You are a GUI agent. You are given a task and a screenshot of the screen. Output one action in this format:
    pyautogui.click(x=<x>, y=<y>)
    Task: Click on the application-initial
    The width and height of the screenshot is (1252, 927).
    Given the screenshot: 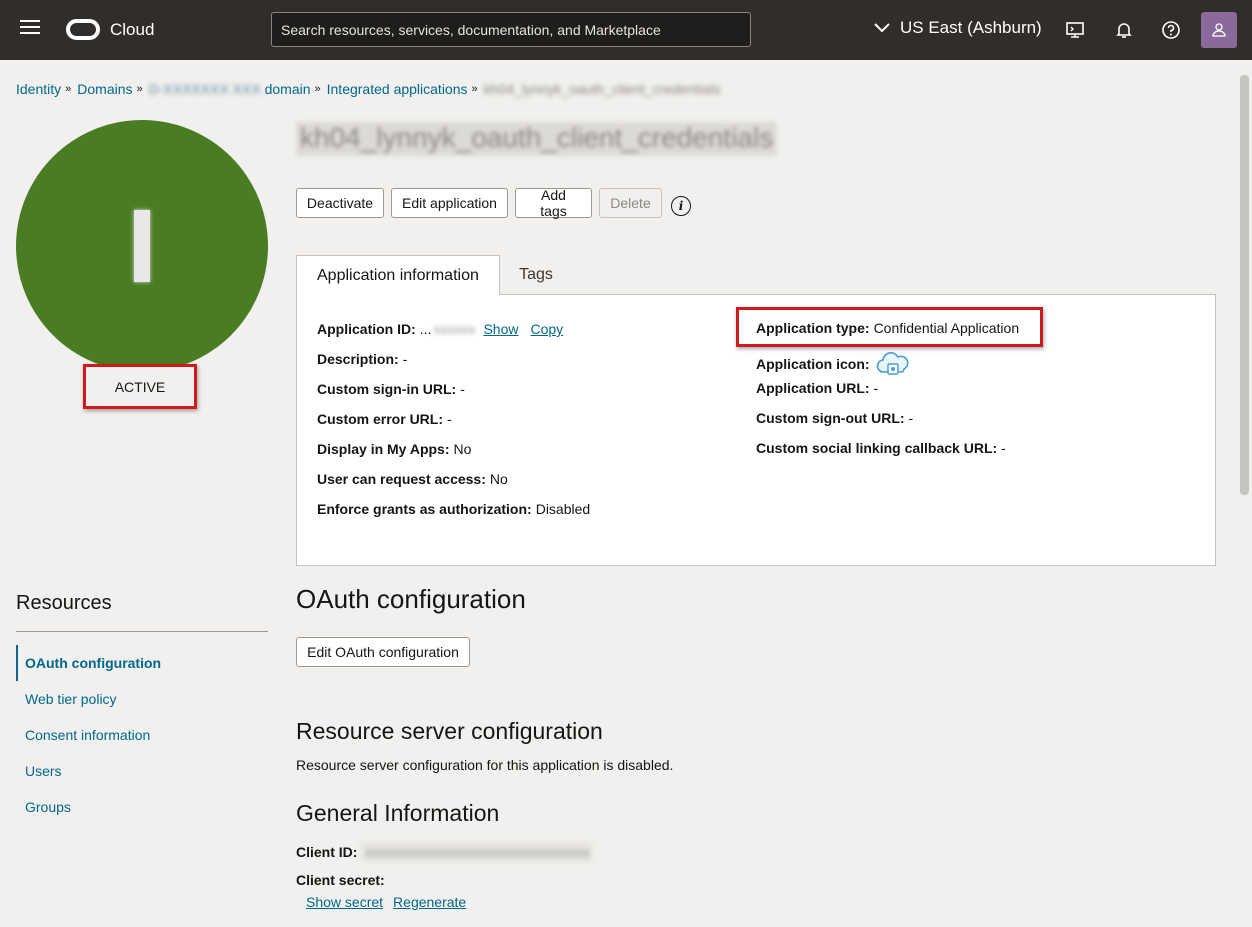 What is the action you would take?
    pyautogui.click(x=142, y=246)
    